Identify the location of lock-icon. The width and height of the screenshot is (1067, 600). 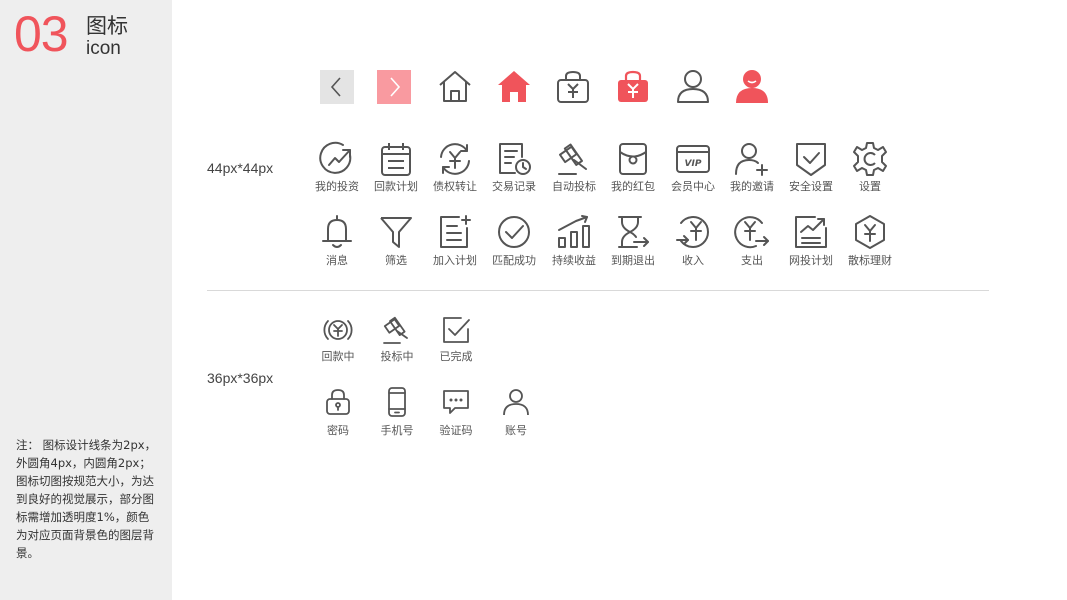
(338, 402).